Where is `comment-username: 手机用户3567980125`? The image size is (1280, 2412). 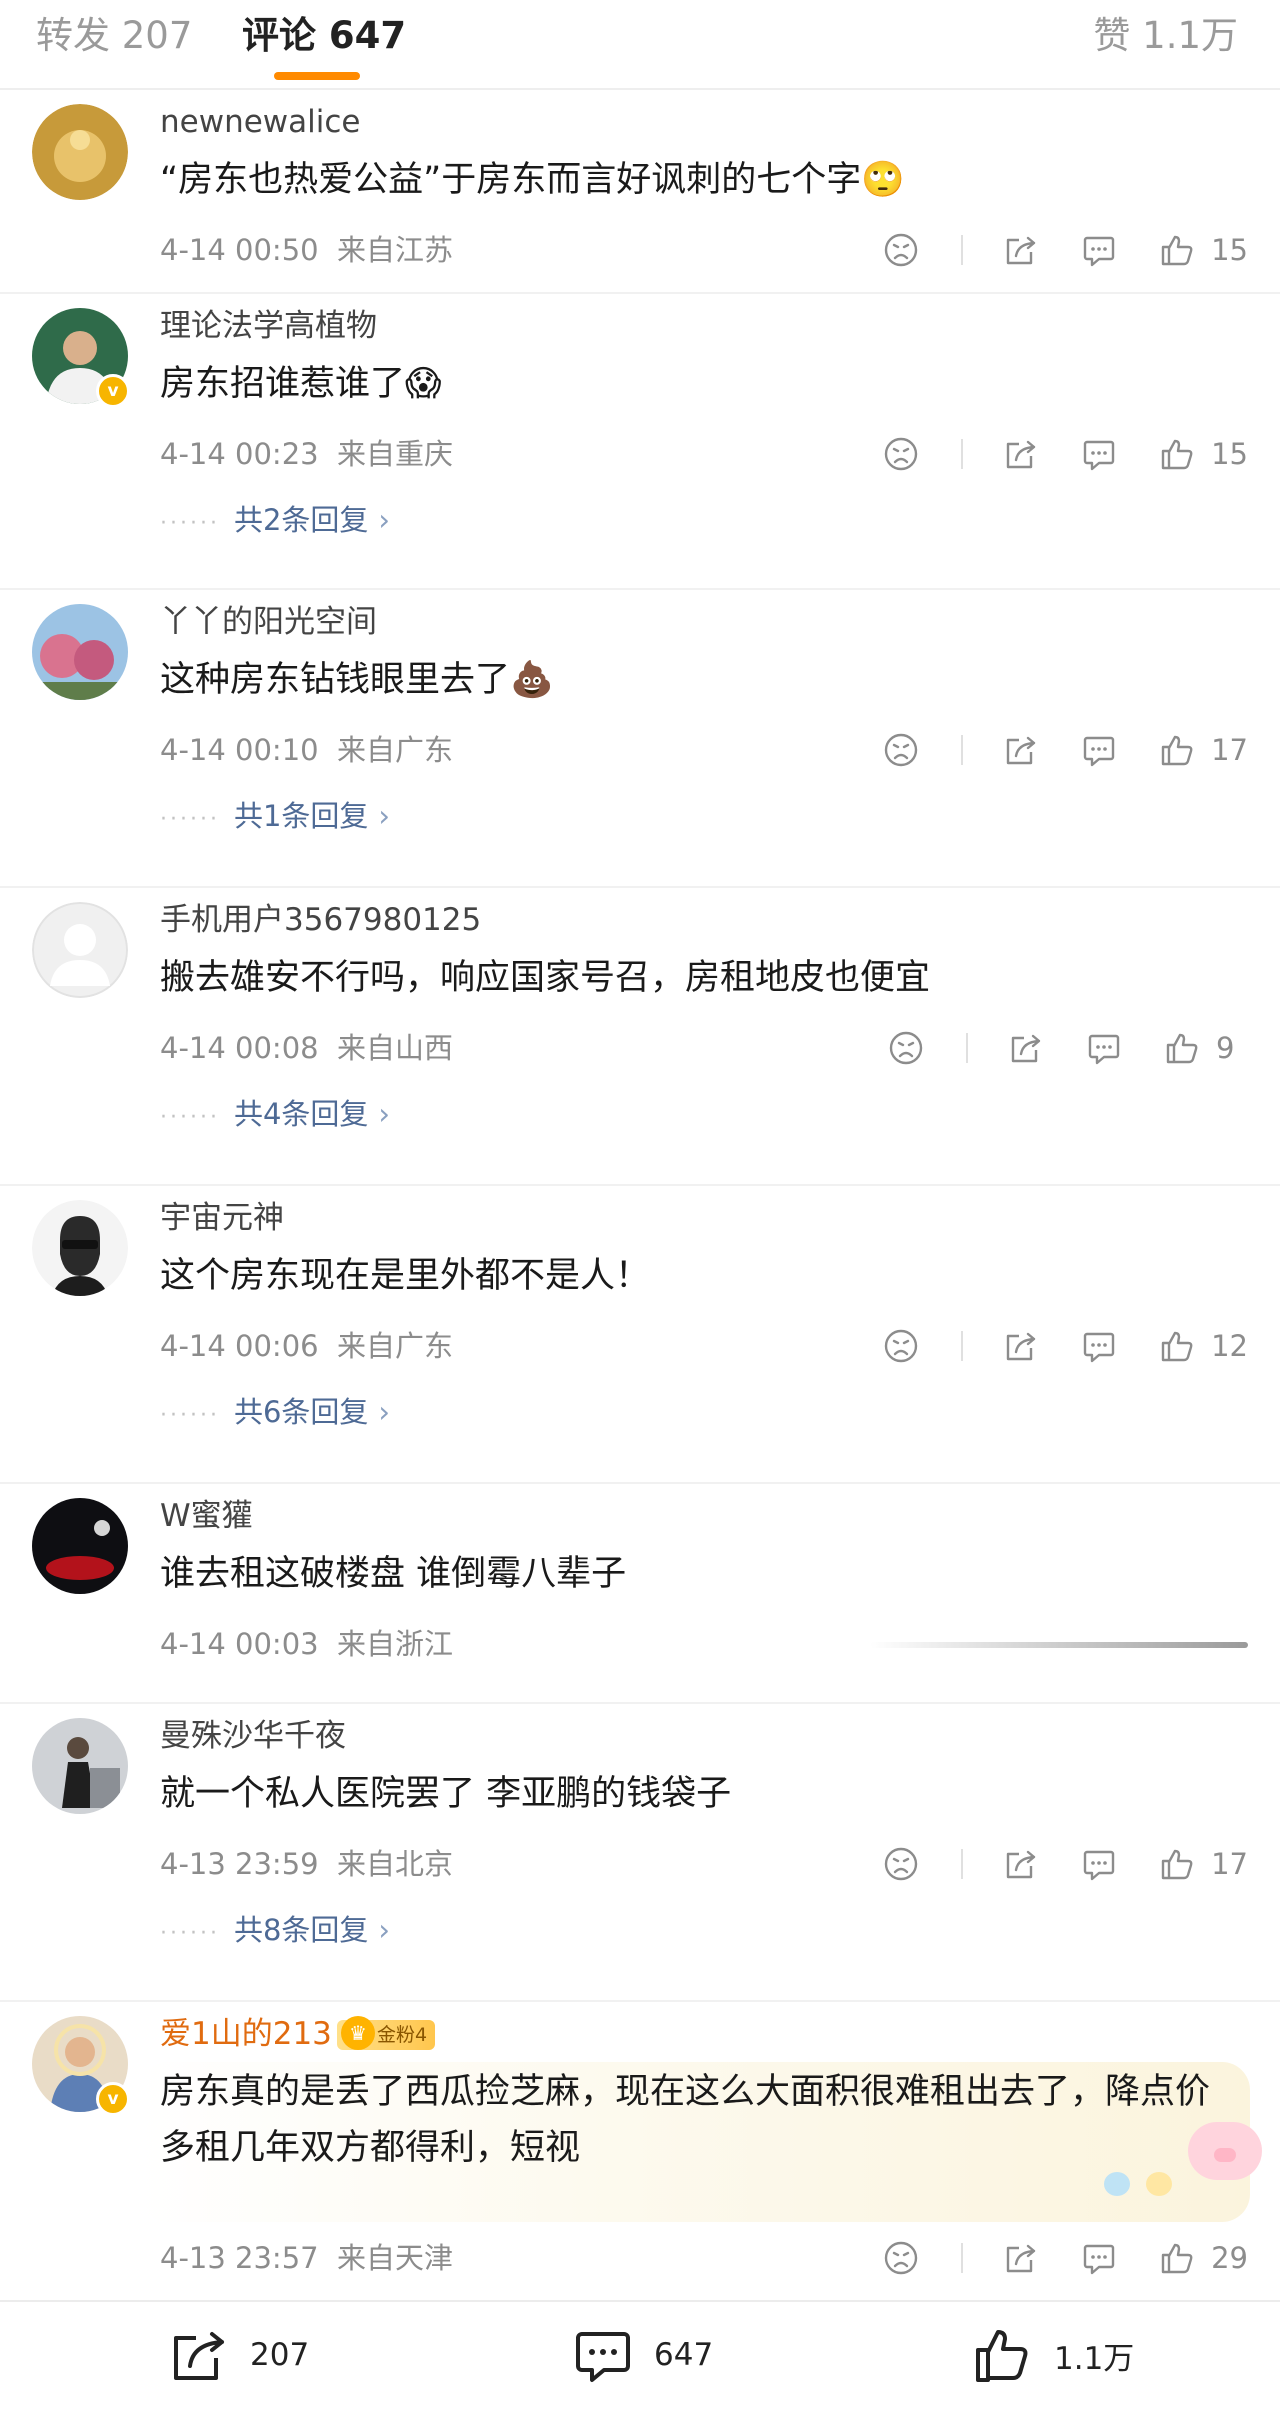
comment-username: 手机用户3567980125 is located at coordinates (320, 920).